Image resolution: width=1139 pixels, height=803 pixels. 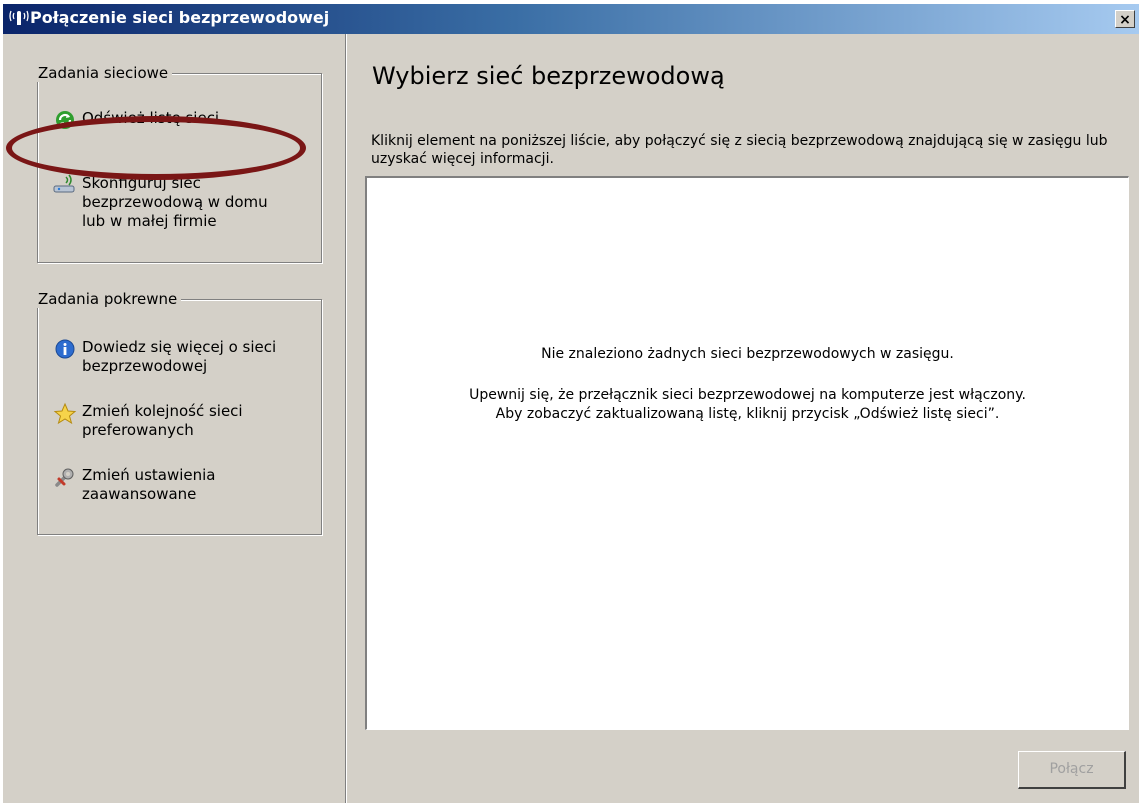 What do you see at coordinates (180, 17) in the screenshot?
I see `window-title: Połączenie sieci bezprzewodowej` at bounding box center [180, 17].